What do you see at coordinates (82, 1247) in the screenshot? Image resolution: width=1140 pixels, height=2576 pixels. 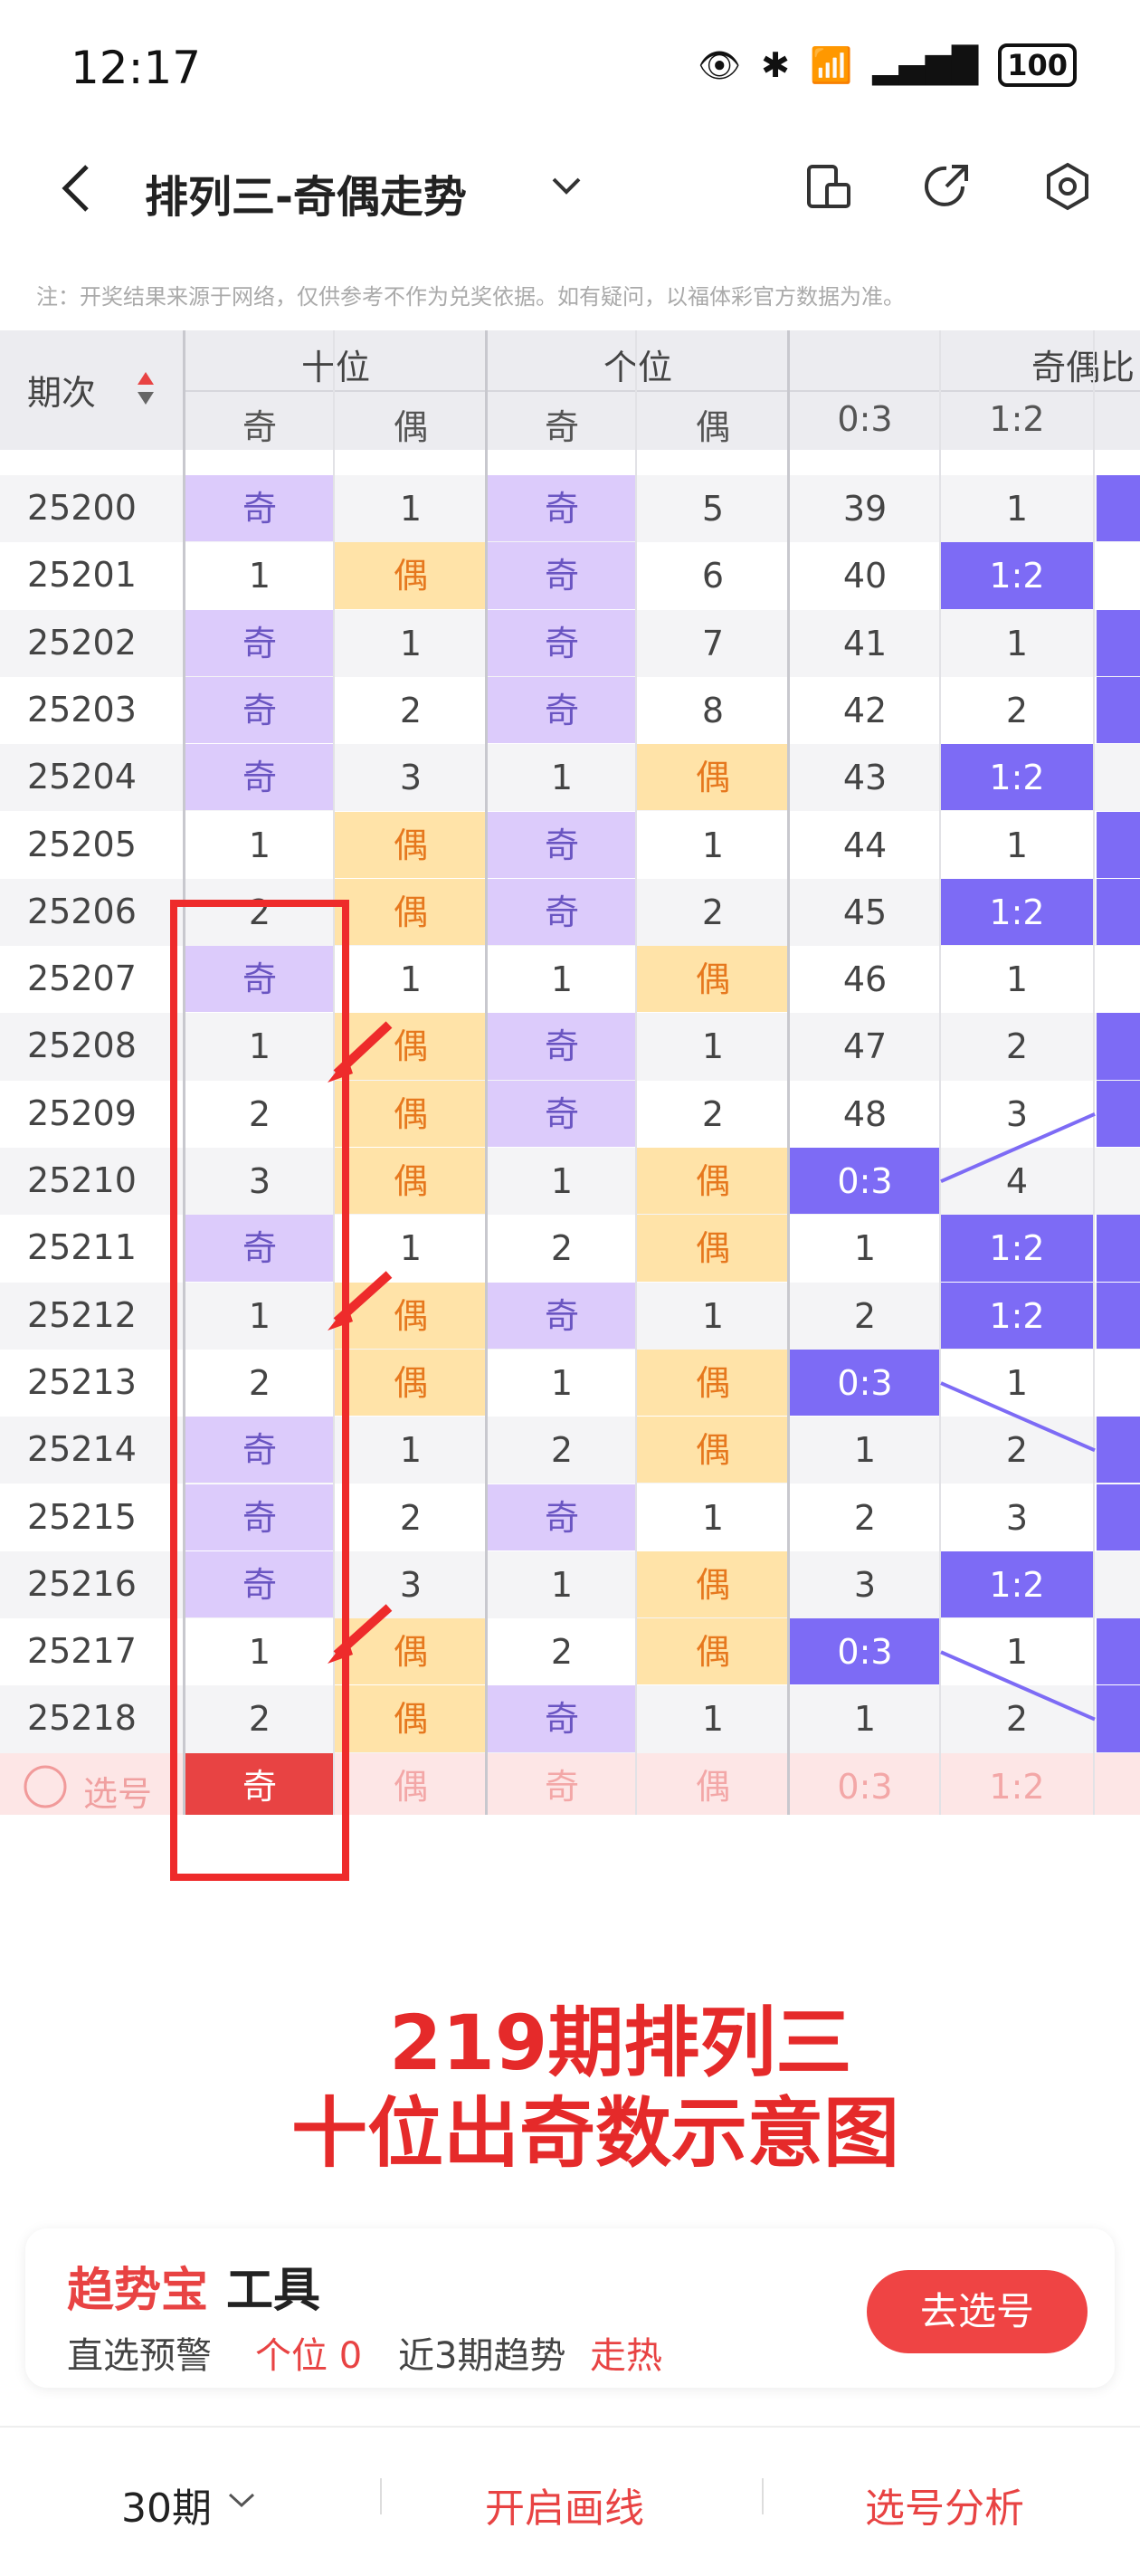 I see `period-number: 25211` at bounding box center [82, 1247].